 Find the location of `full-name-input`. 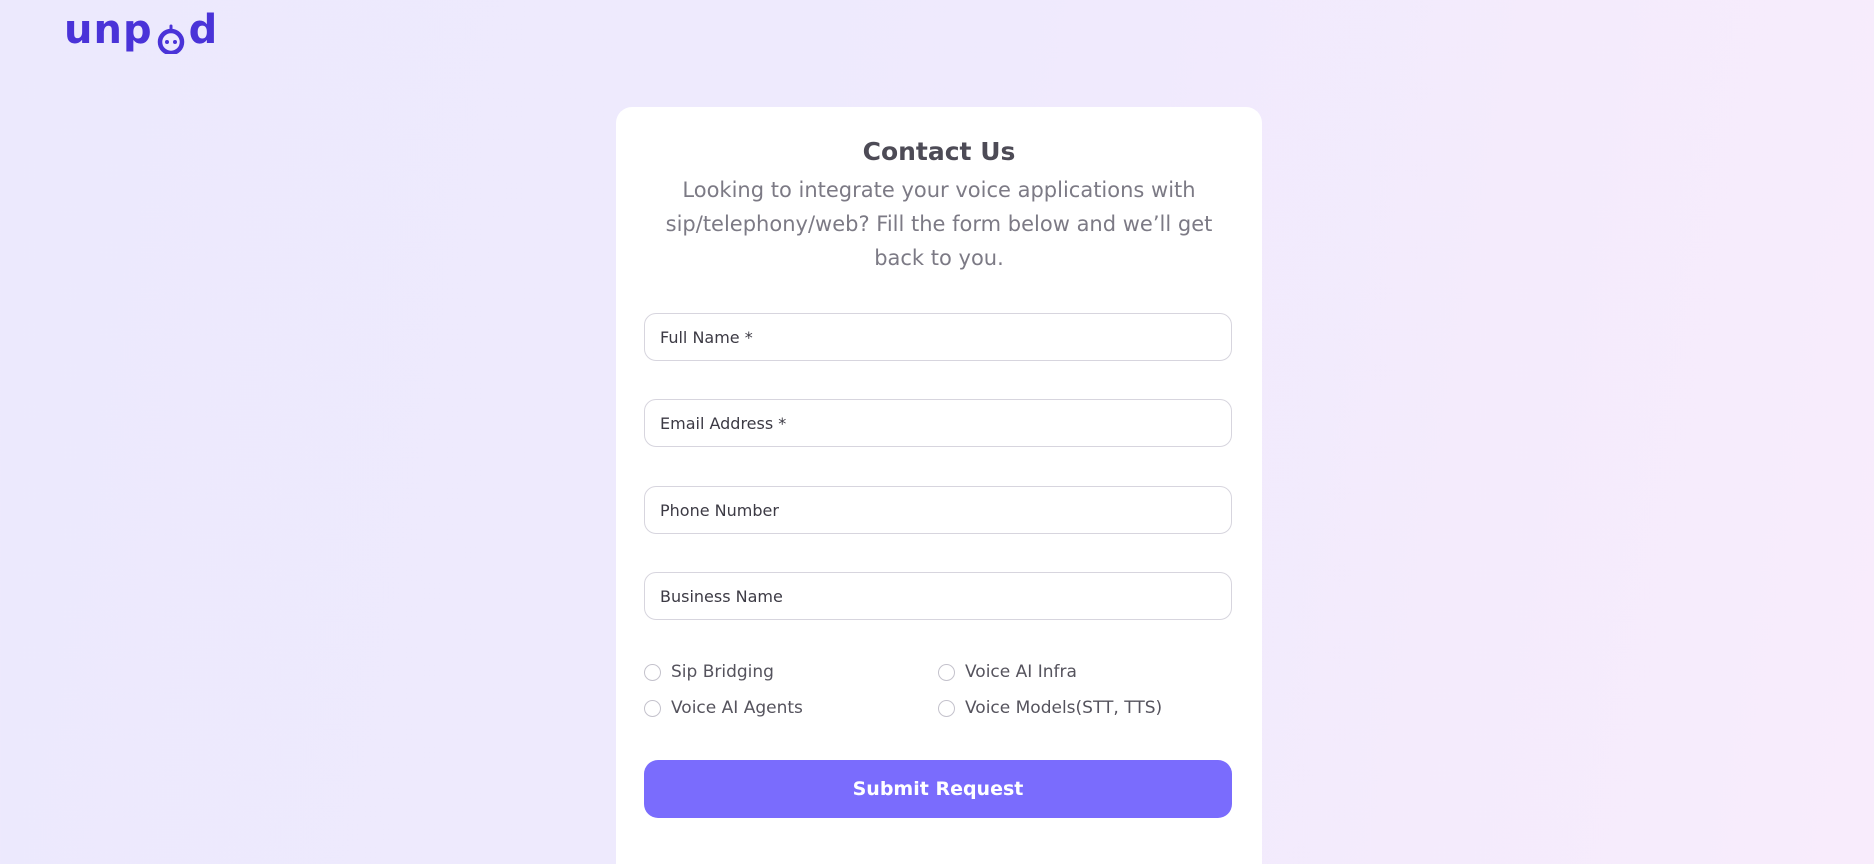

full-name-input is located at coordinates (945, 337).